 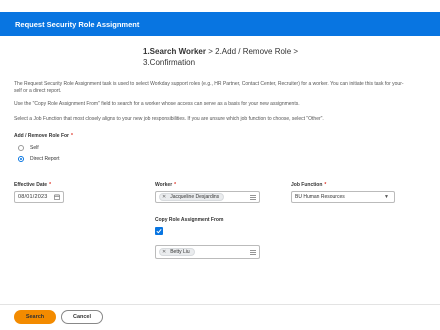 I want to click on job-function-value: BU Human Resources, so click(x=320, y=197).